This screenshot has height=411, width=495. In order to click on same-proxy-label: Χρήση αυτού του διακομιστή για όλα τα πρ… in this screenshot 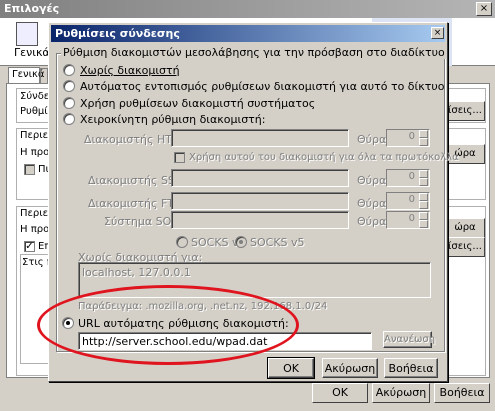, I will do `click(324, 157)`.